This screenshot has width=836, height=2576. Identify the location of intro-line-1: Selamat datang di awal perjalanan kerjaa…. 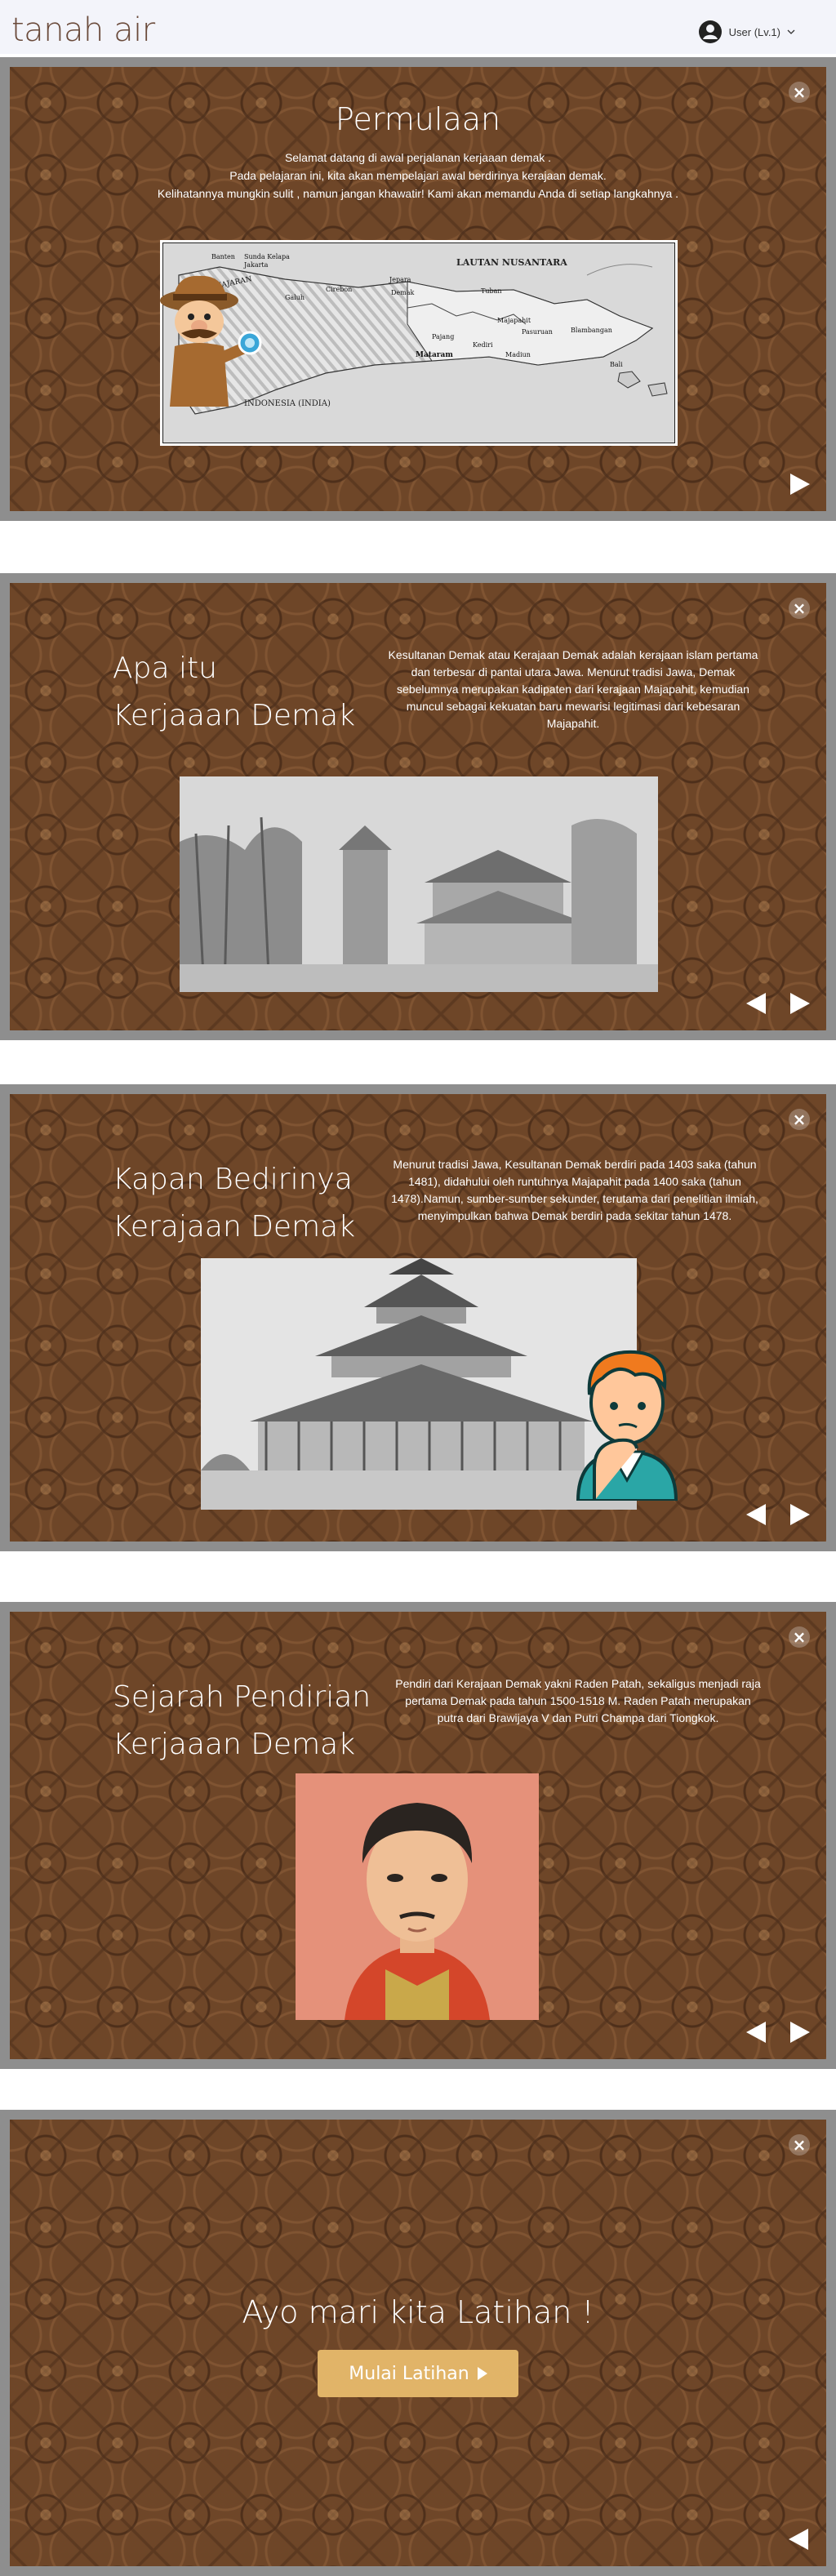
(418, 157).